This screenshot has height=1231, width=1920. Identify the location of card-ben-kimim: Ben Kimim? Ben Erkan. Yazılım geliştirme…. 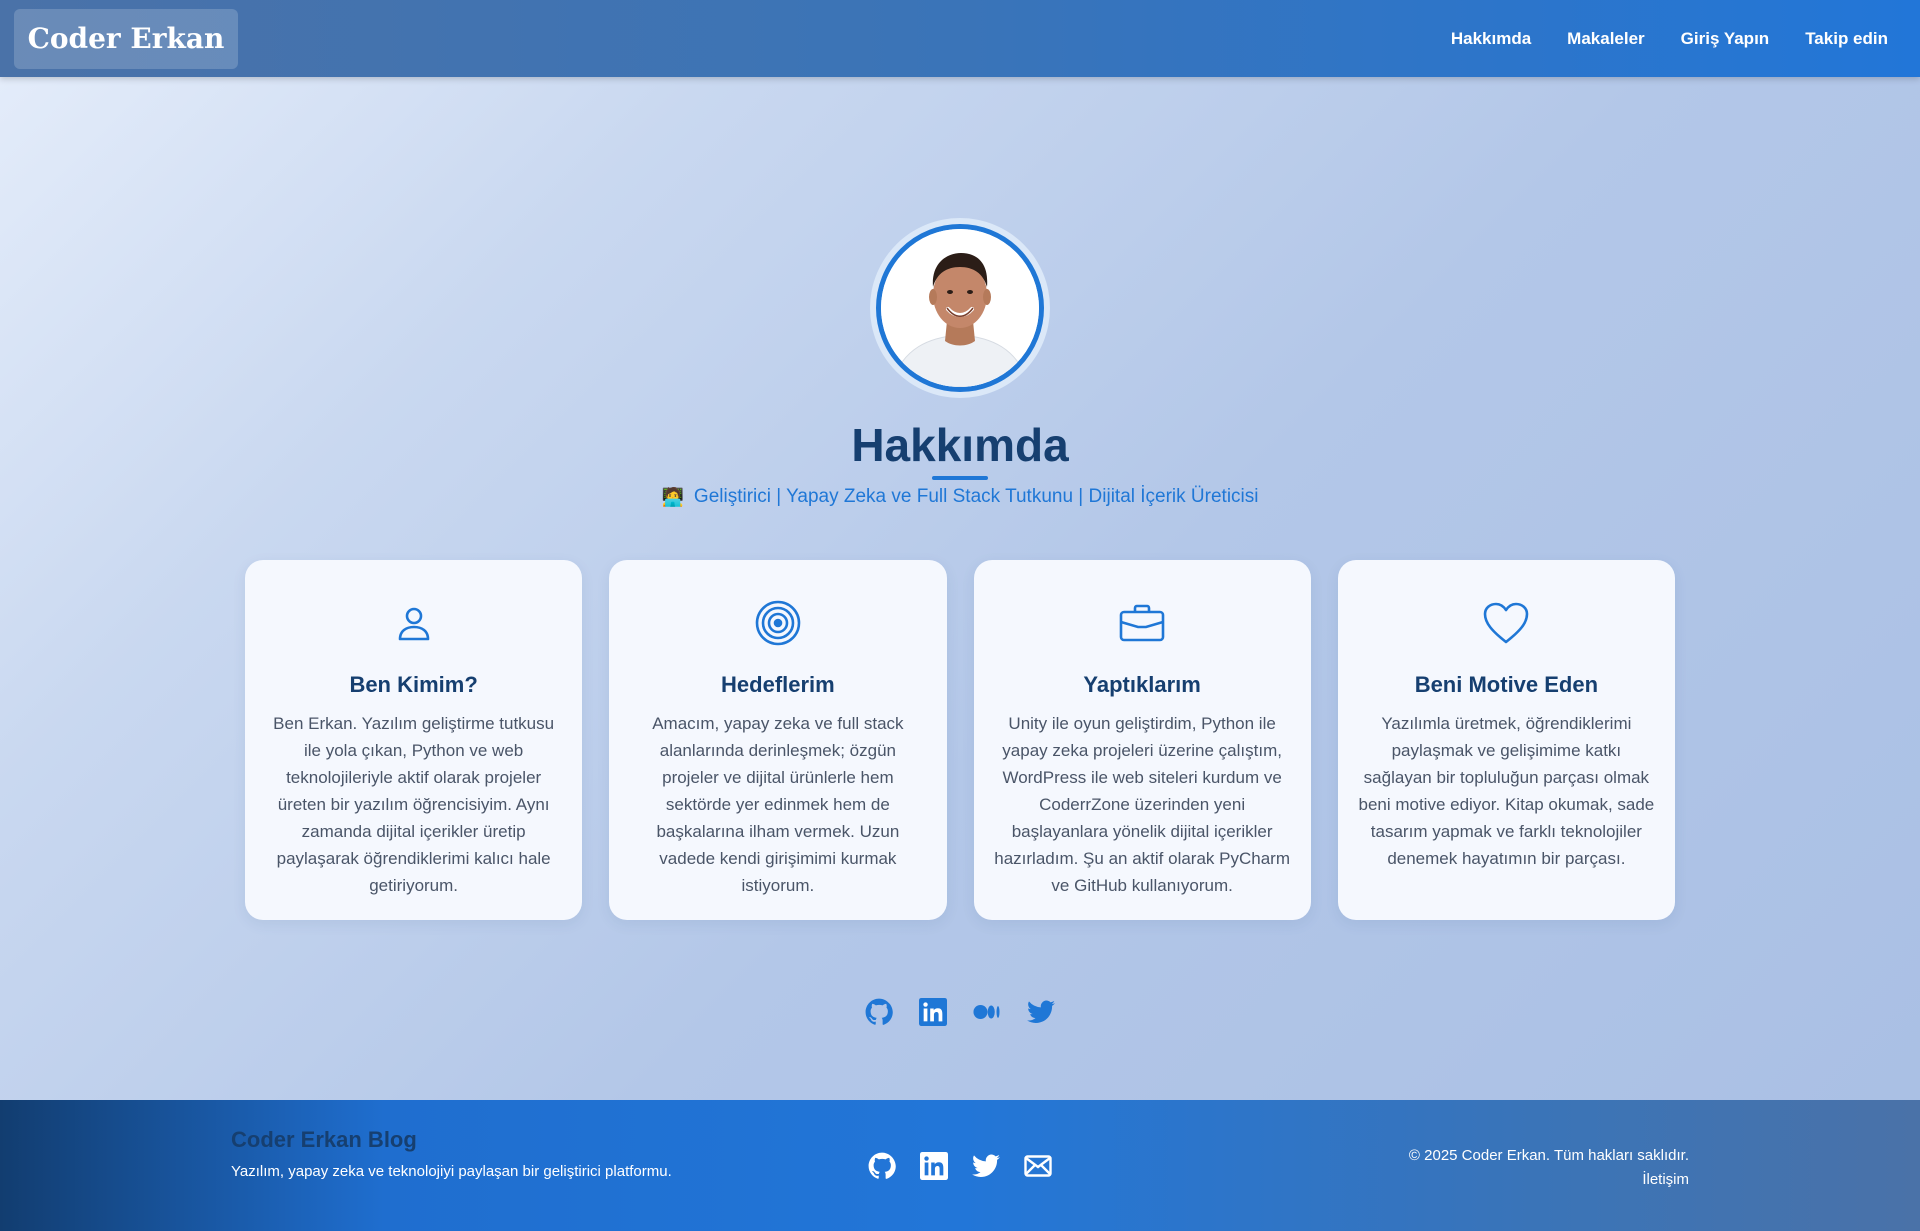
(414, 740).